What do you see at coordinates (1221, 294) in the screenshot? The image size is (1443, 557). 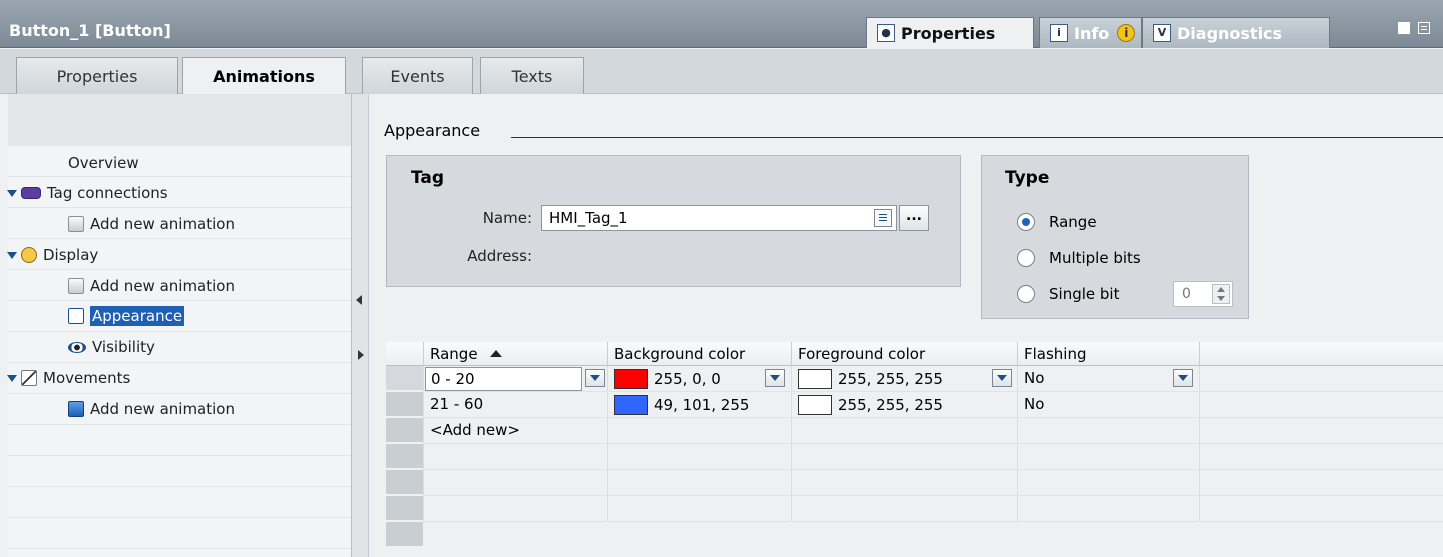 I see `spinner-arrows-icon` at bounding box center [1221, 294].